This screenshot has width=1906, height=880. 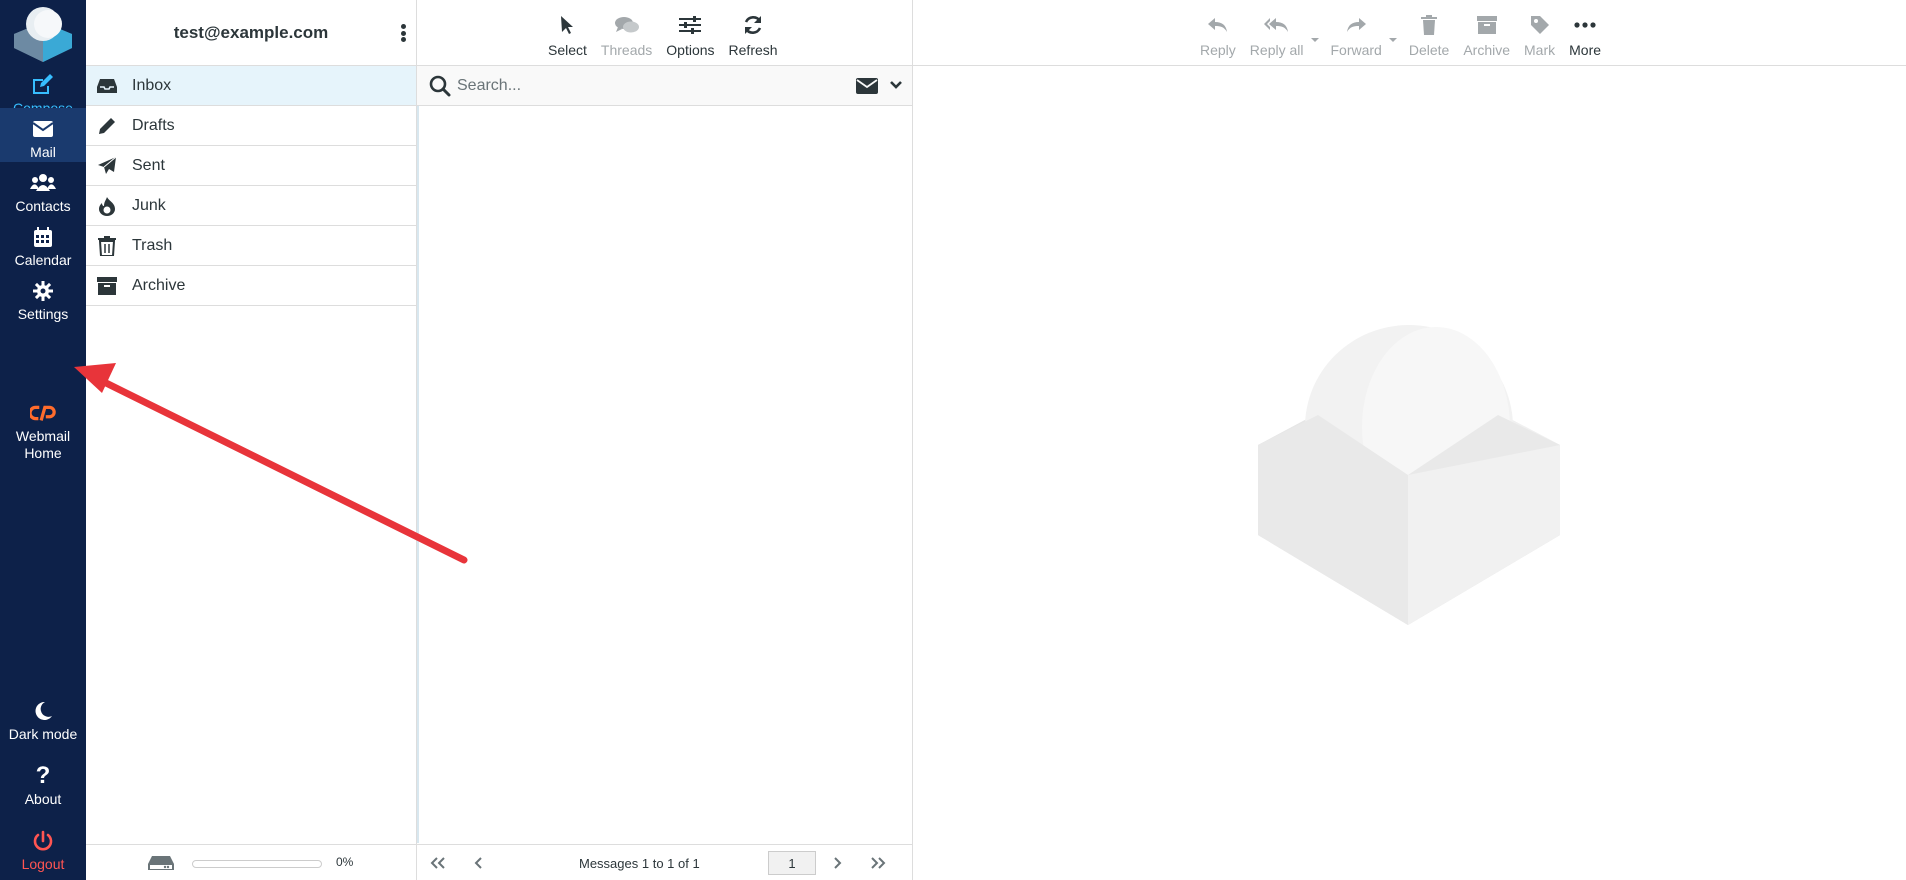 What do you see at coordinates (152, 245) in the screenshot?
I see `folder-label: Trash` at bounding box center [152, 245].